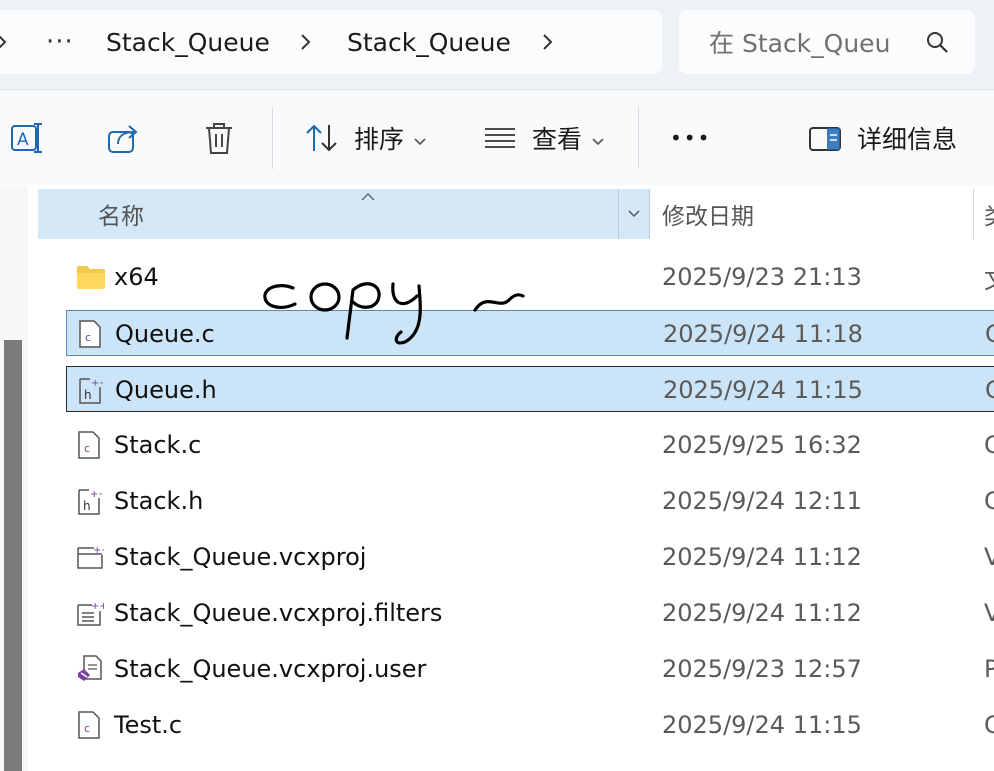  Describe the element at coordinates (13, 555) in the screenshot. I see `navigation-scrollbar` at that location.